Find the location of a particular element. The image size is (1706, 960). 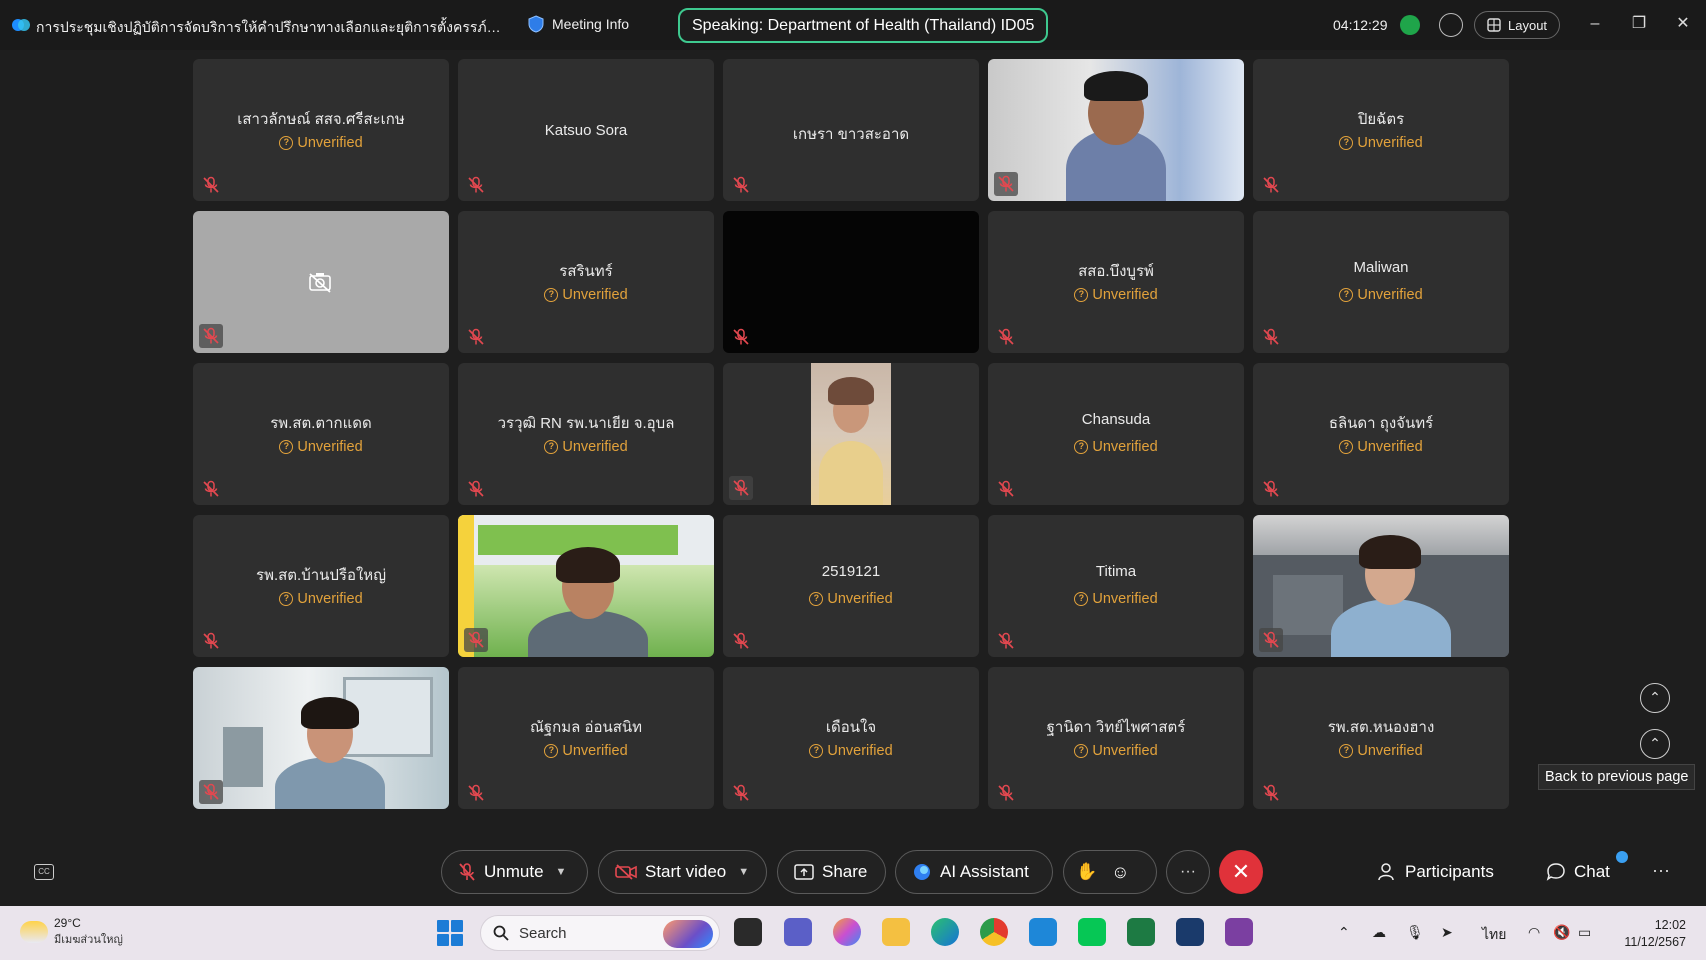

ai-assistant-icon is located at coordinates (922, 872).